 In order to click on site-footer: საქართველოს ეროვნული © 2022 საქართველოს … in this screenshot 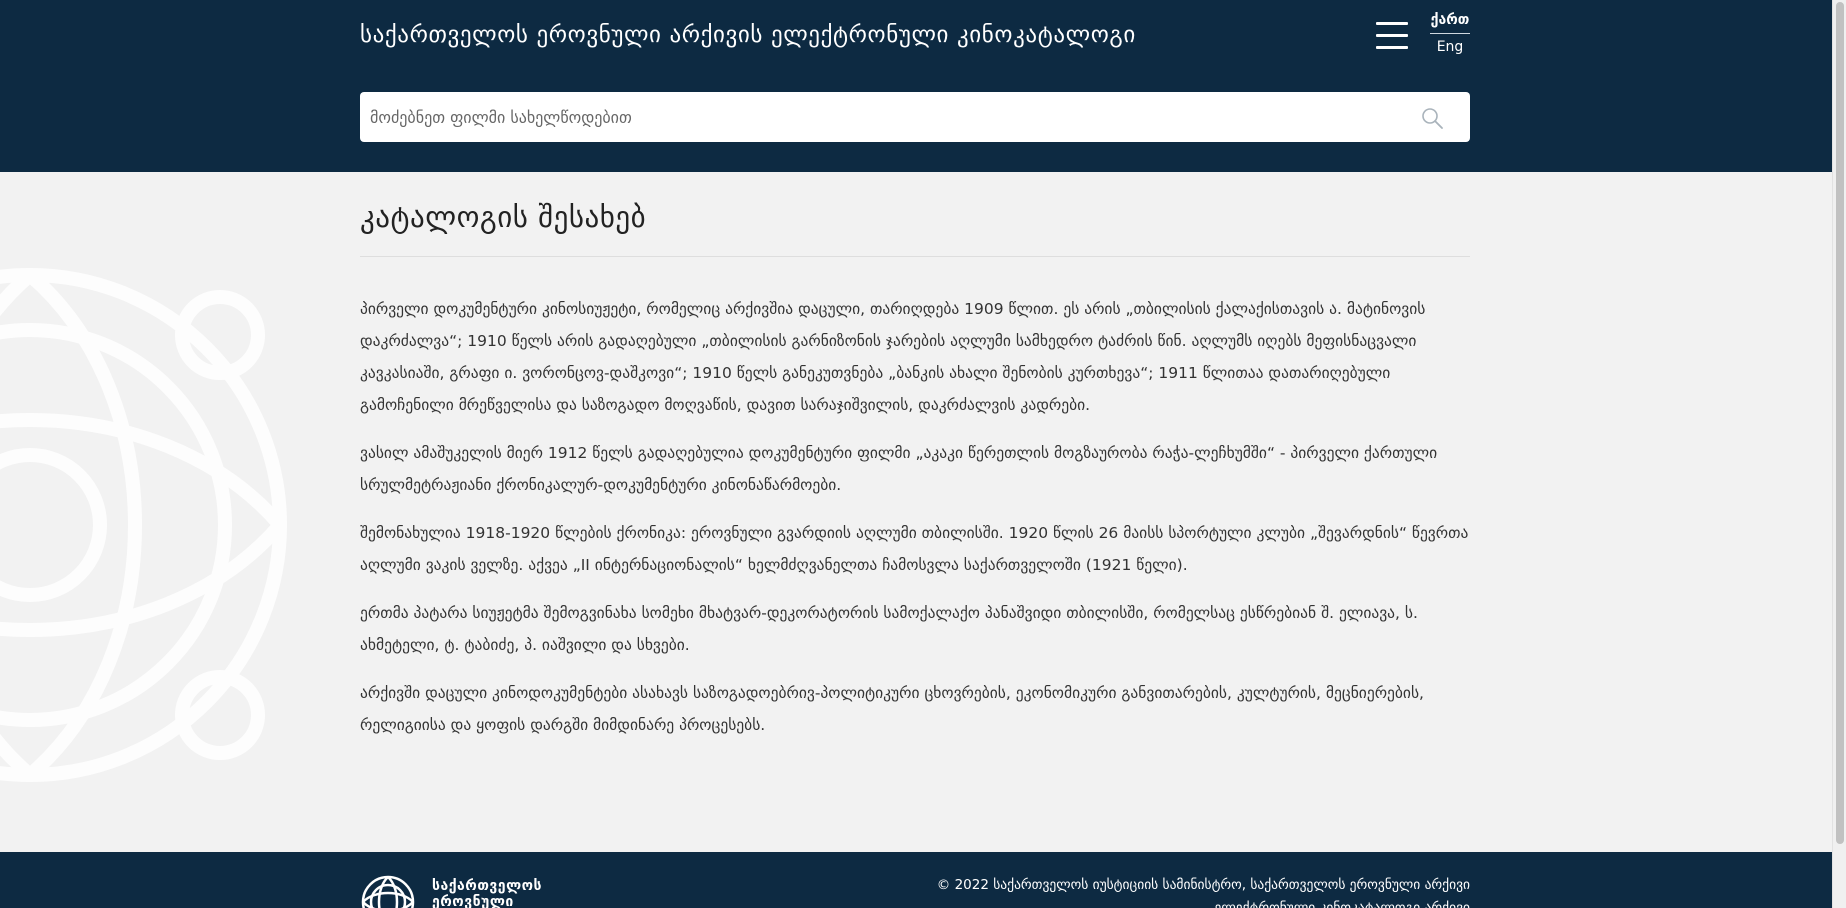, I will do `click(916, 880)`.